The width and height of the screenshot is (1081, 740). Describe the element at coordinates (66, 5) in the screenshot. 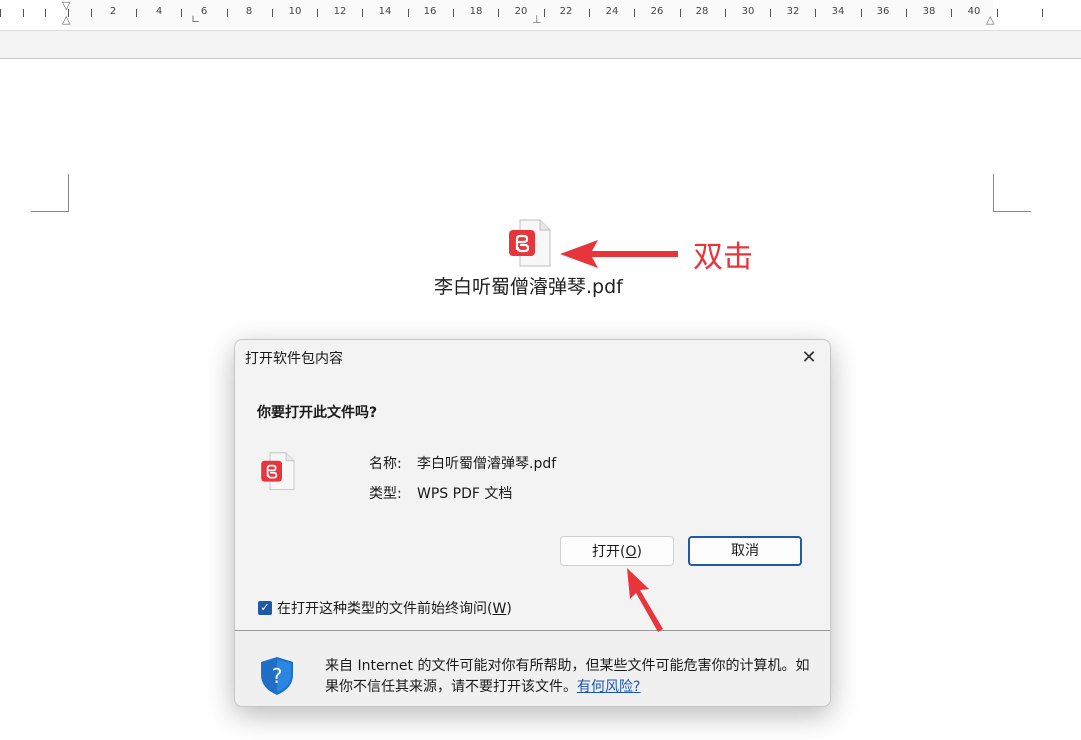

I see `first-line-indent-marker: ▽` at that location.